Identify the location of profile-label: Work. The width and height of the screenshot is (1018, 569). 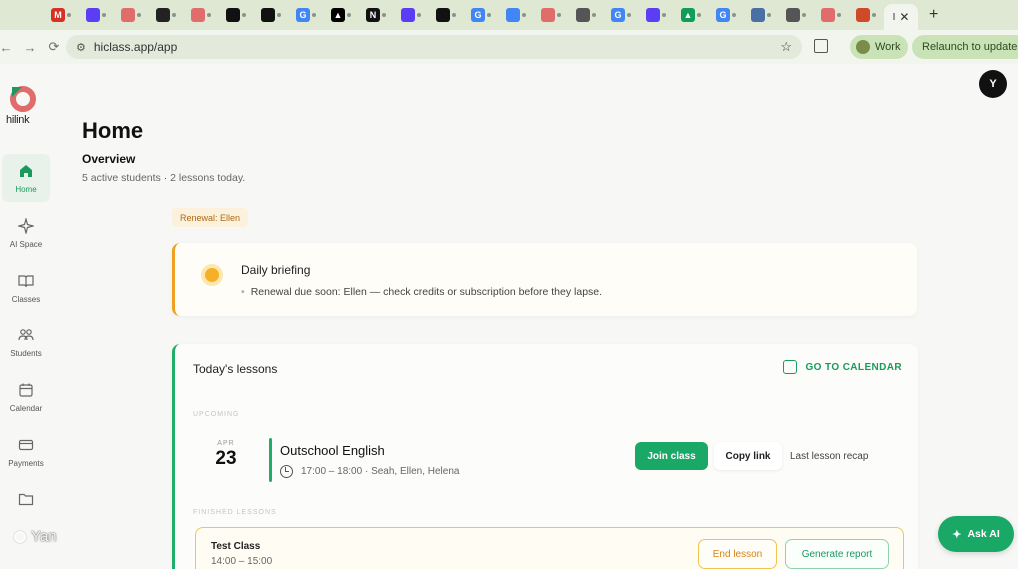
(888, 47).